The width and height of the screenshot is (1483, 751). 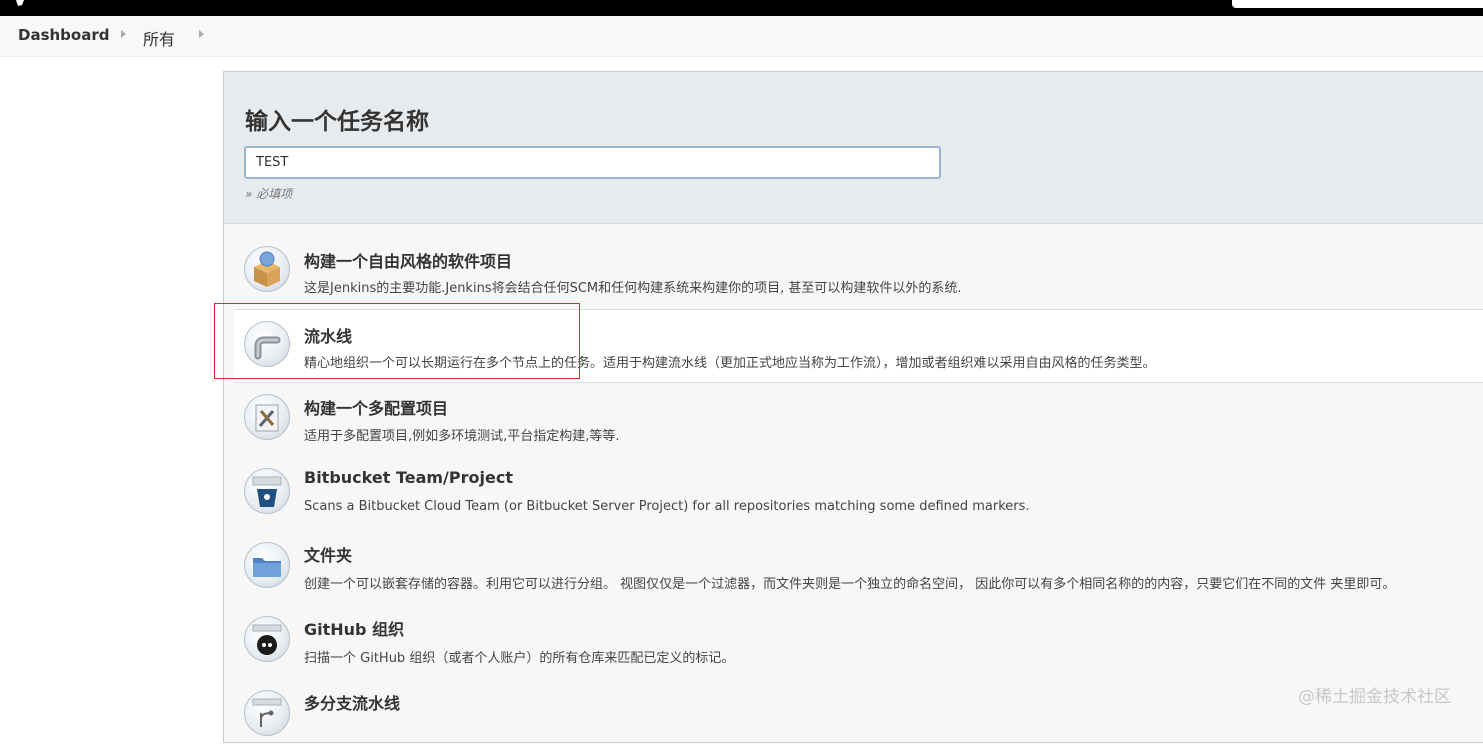 What do you see at coordinates (354, 629) in the screenshot?
I see `job-type-title: GitHub 组织` at bounding box center [354, 629].